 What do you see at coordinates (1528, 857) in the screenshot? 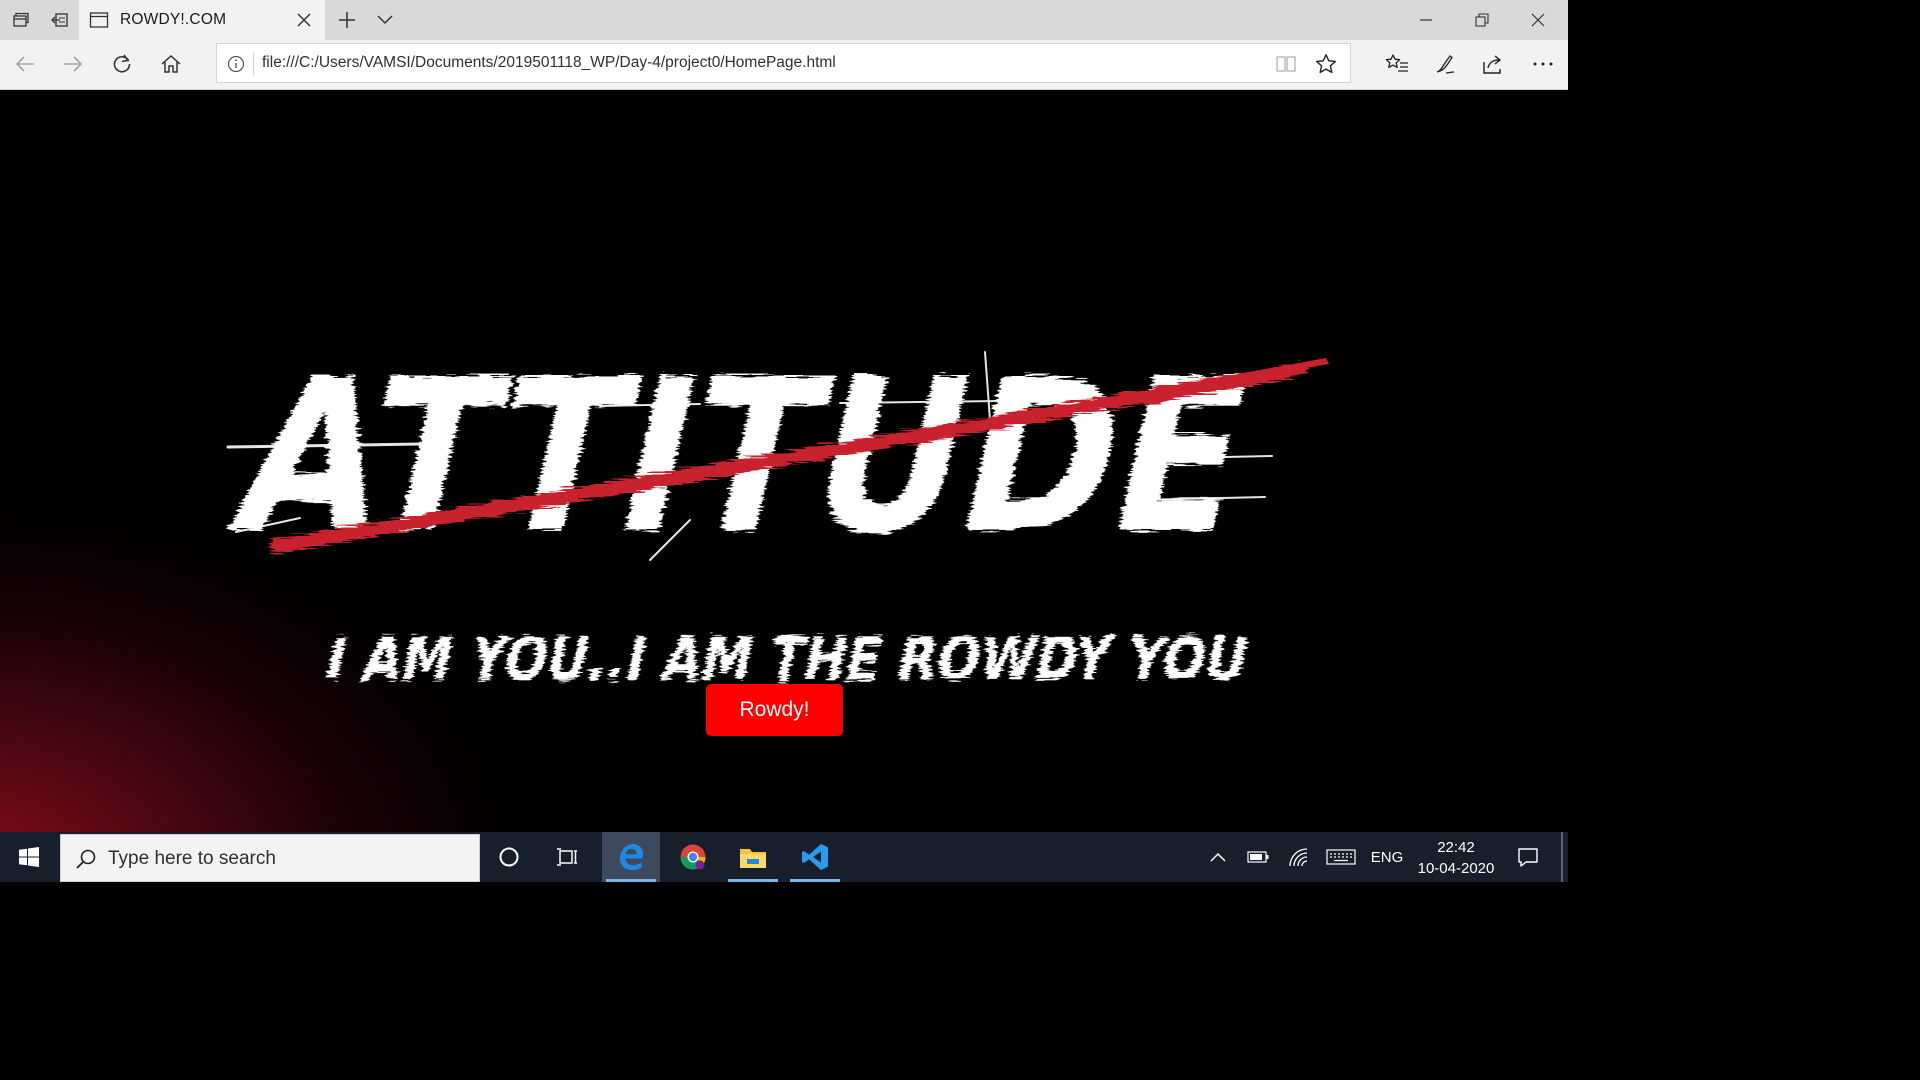
I see `action-center-icon` at bounding box center [1528, 857].